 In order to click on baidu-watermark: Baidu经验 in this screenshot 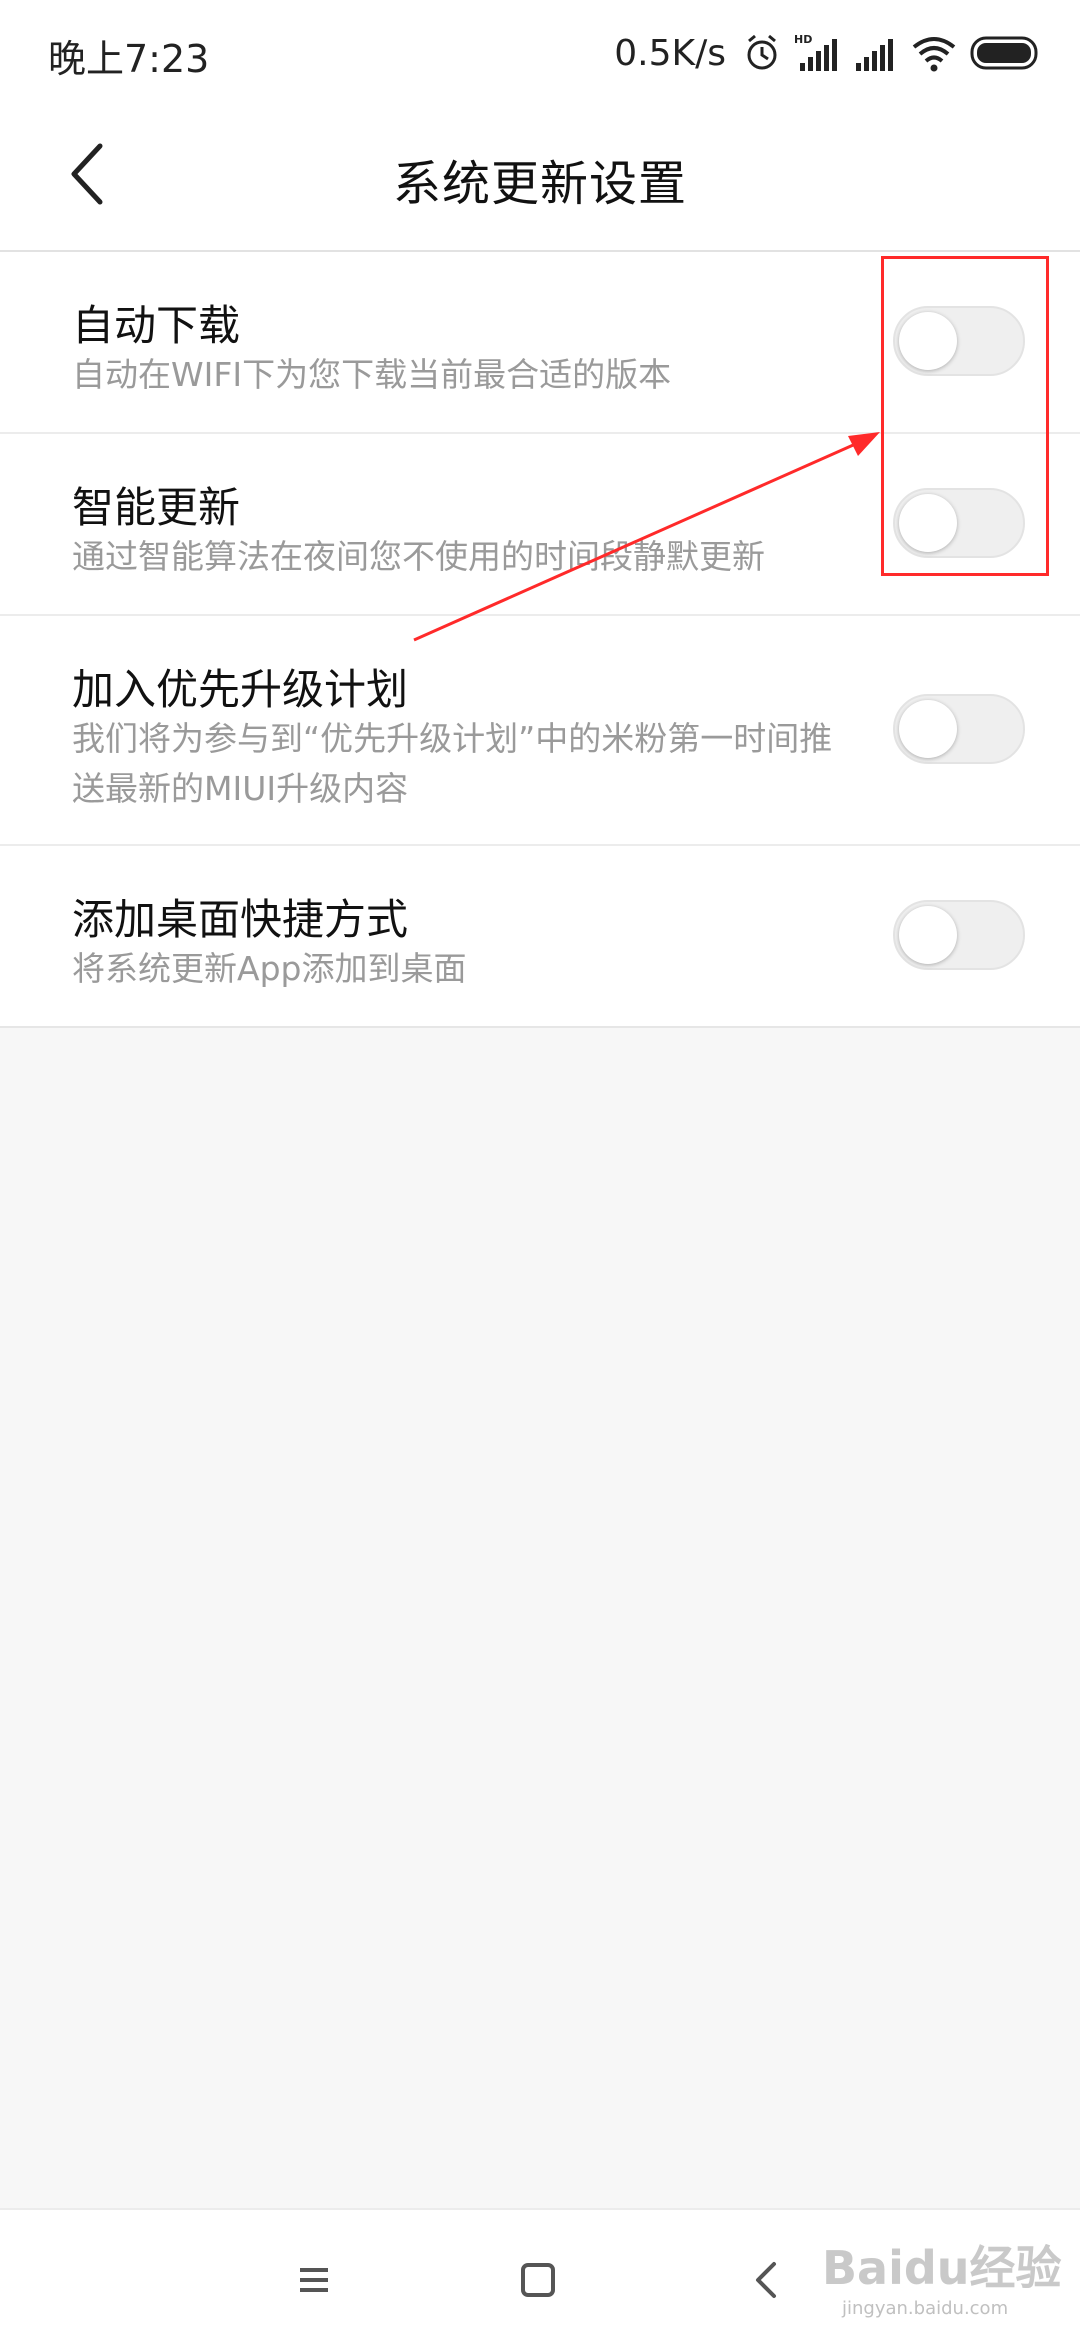, I will do `click(942, 2268)`.